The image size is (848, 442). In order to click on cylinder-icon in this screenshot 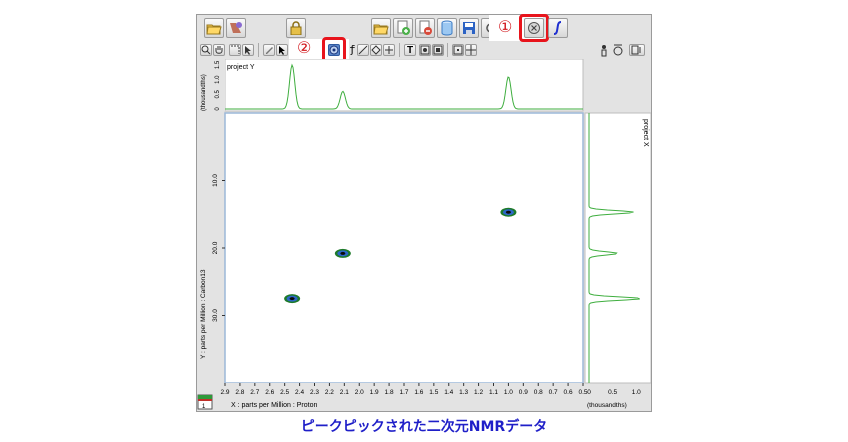, I will do `click(447, 28)`.